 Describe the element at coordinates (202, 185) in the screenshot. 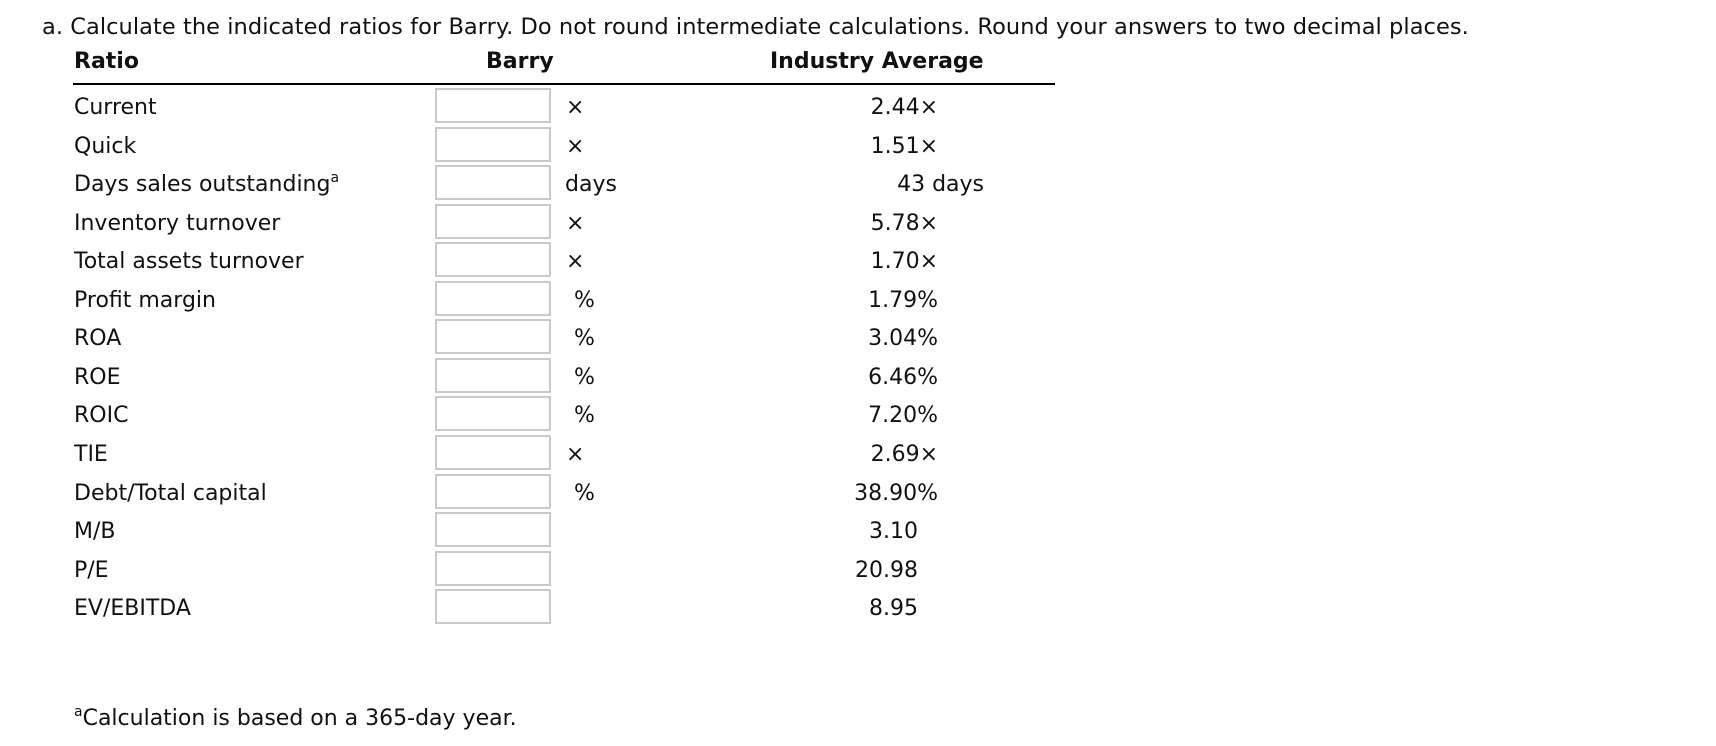

I see `ratio-label-text: Days sales outstanding` at that location.